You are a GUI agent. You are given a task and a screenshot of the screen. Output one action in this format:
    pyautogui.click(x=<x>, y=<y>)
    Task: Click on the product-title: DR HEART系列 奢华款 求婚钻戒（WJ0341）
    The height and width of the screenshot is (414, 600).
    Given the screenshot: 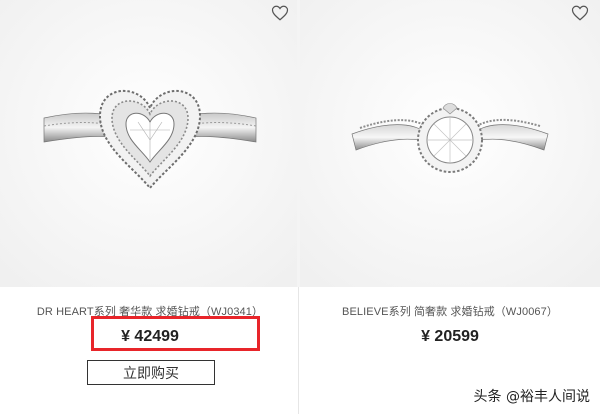 What is the action you would take?
    pyautogui.click(x=150, y=311)
    